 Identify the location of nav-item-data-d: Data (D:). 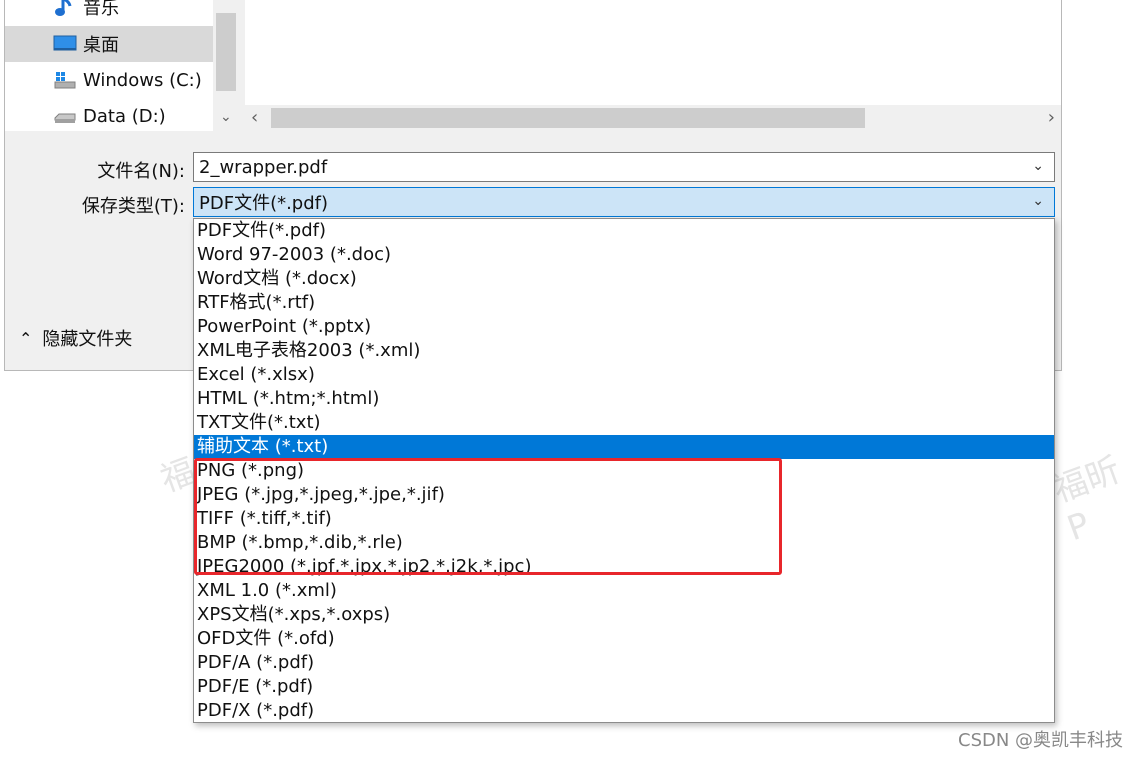
(109, 116).